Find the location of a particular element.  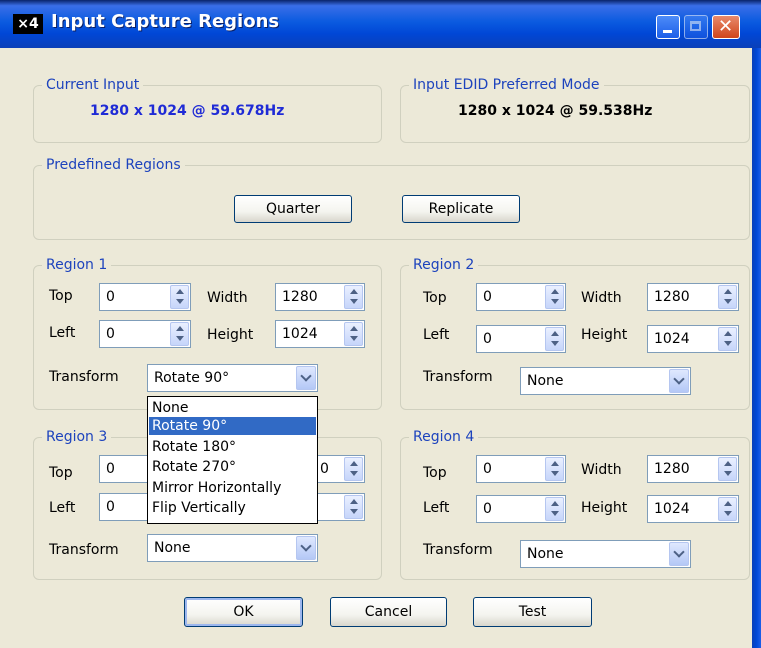

region-3-top-label: Top is located at coordinates (61, 473).